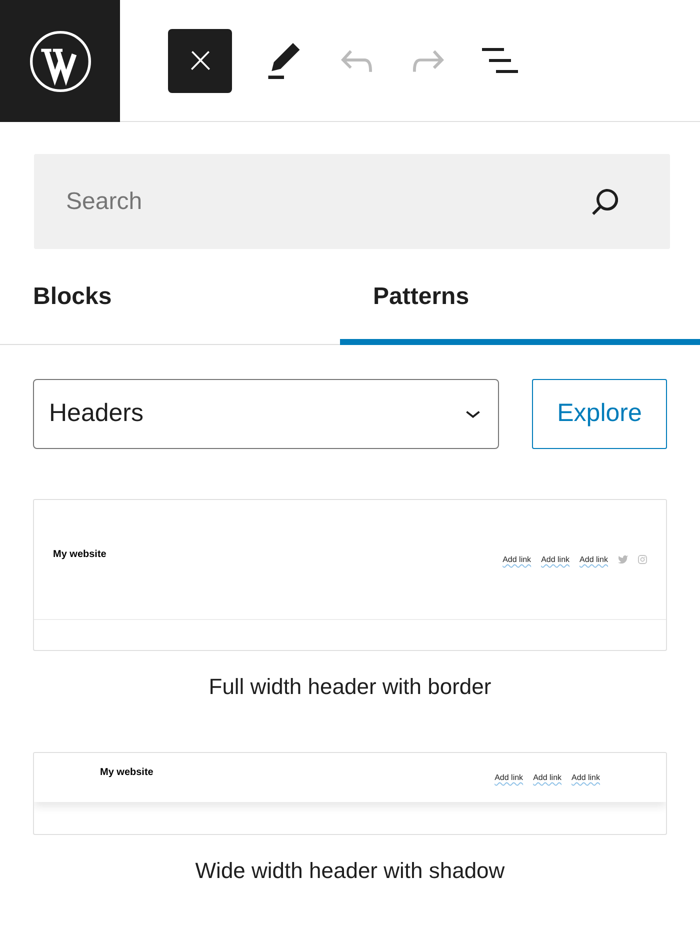 The height and width of the screenshot is (938, 700). I want to click on close-button, so click(200, 60).